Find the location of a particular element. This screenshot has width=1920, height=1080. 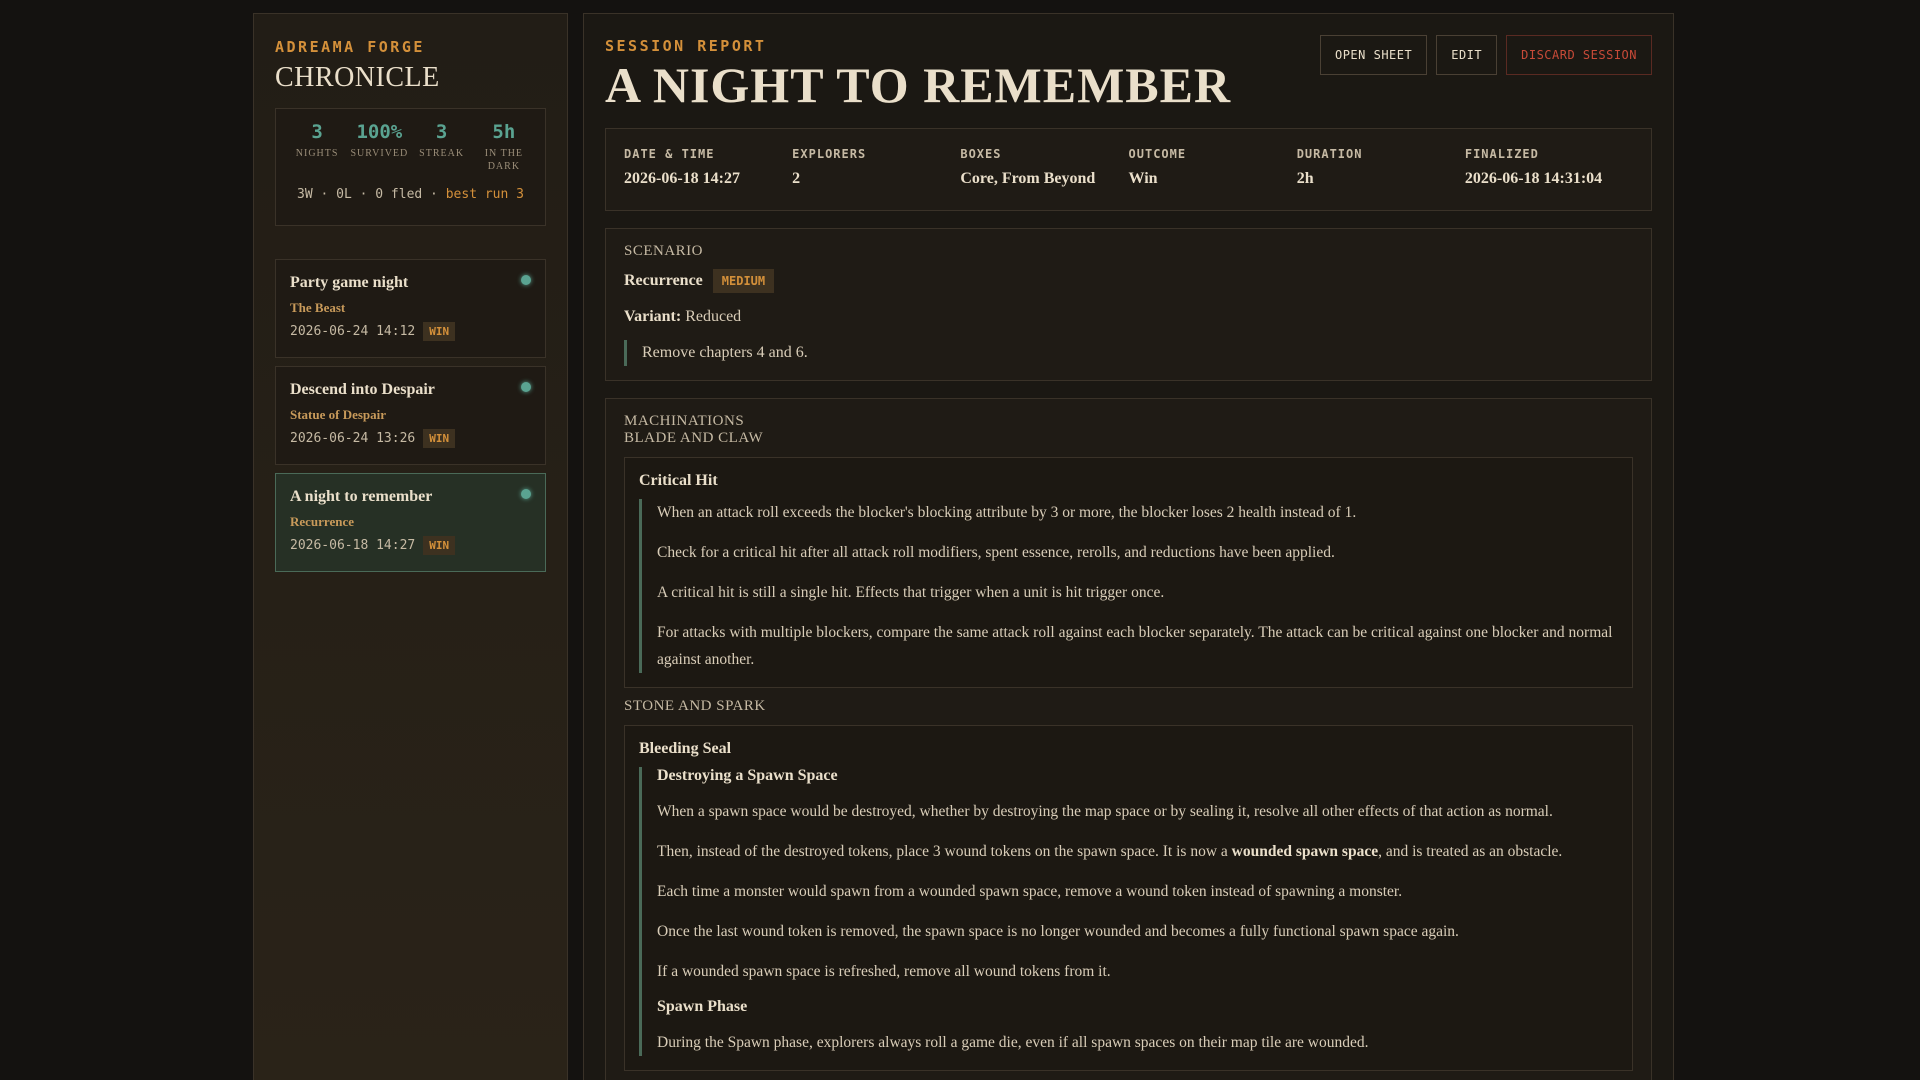

session-date: 2026-06-24 13:26 is located at coordinates (353, 438).